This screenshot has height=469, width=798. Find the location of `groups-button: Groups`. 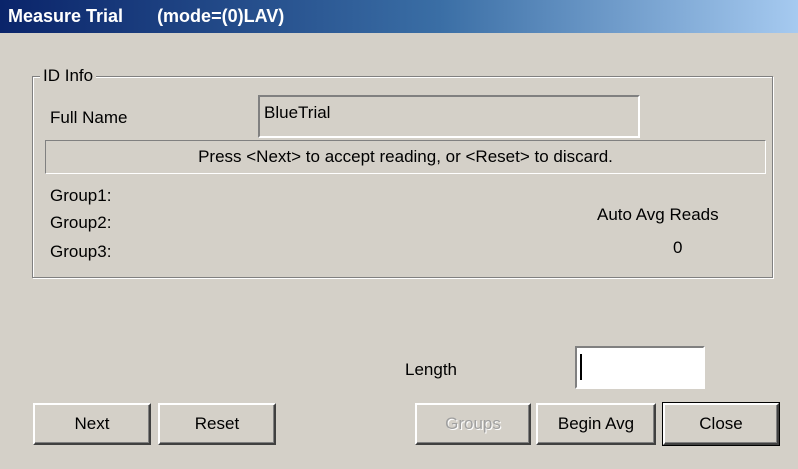

groups-button: Groups is located at coordinates (473, 424).